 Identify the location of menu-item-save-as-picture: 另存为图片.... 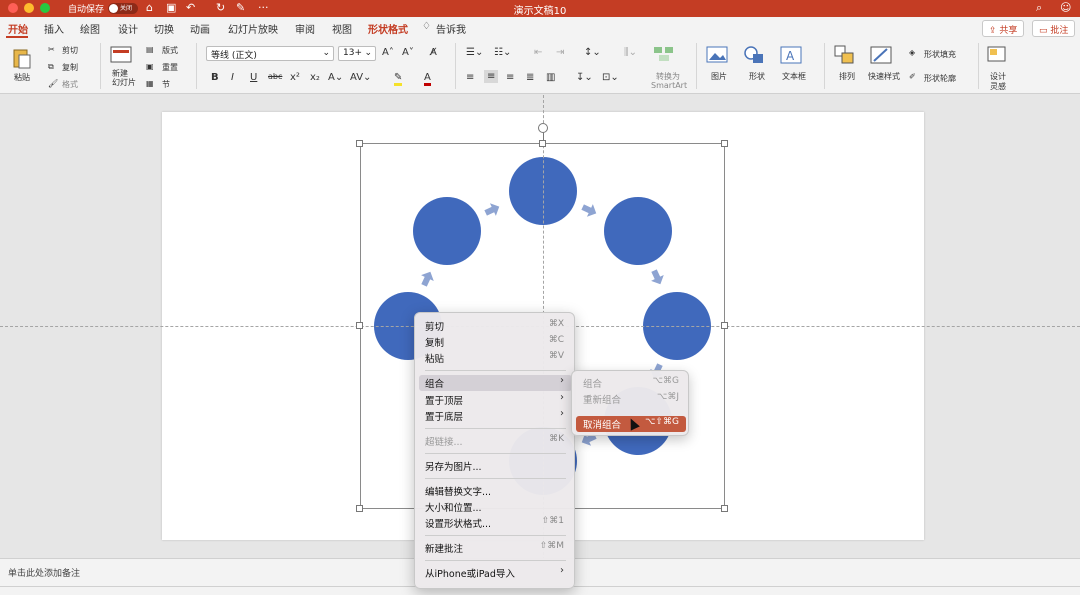
(495, 466).